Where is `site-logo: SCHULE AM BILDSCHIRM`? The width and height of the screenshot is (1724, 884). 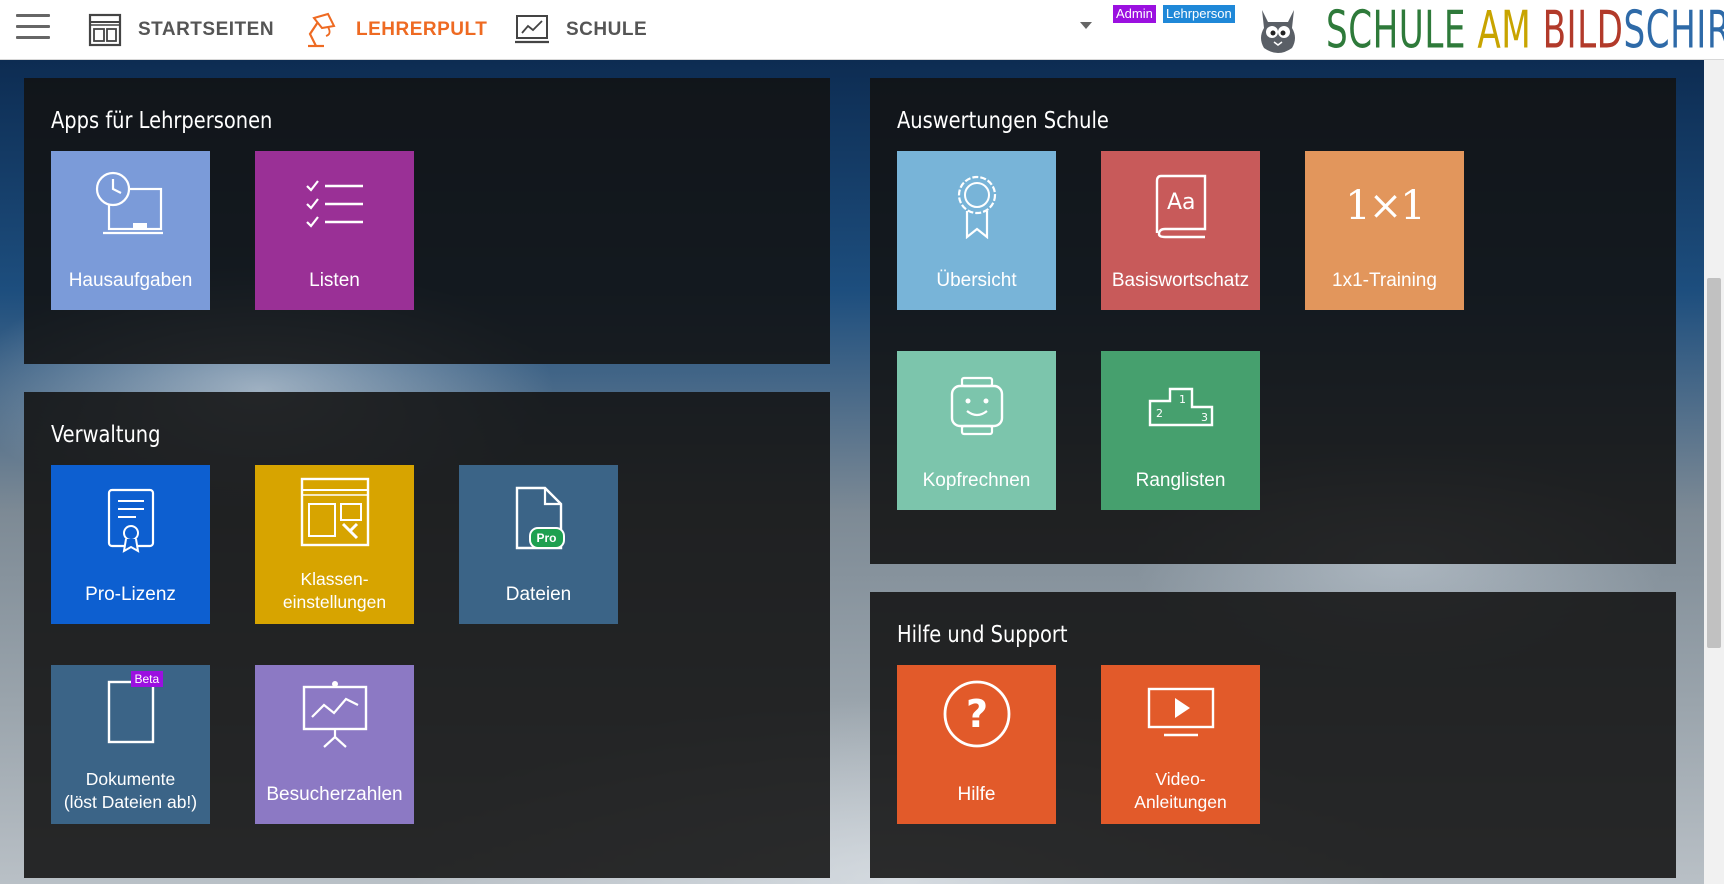
site-logo: SCHULE AM BILDSCHIRM is located at coordinates (1525, 29).